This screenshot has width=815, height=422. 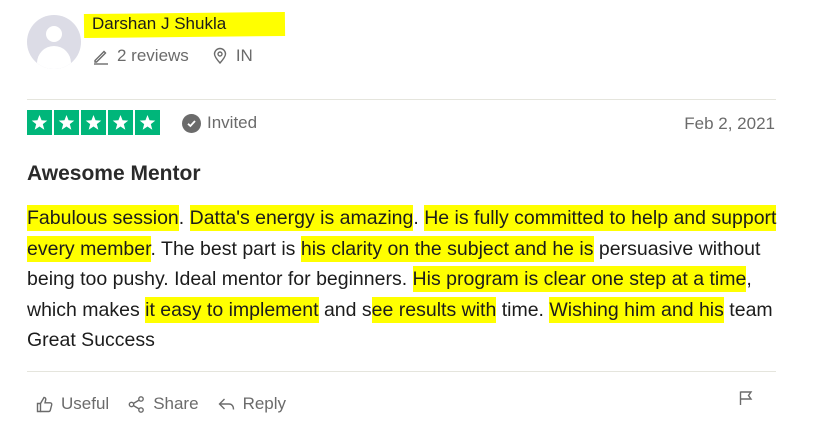 What do you see at coordinates (54, 57) in the screenshot?
I see `avatar-body` at bounding box center [54, 57].